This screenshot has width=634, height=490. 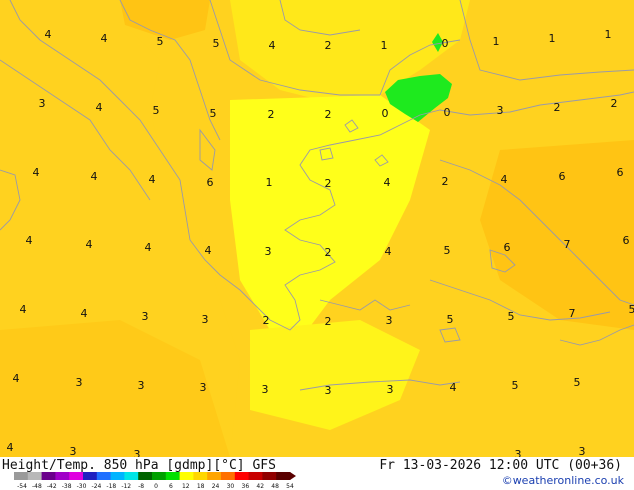 What do you see at coordinates (246, 486) in the screenshot?
I see `color-scale-tick-label: 36` at bounding box center [246, 486].